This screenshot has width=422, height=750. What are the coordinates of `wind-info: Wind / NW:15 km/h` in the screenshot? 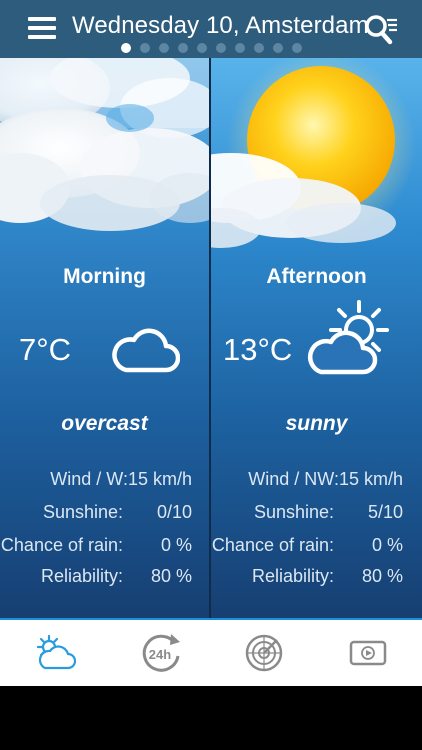 It's located at (325, 479).